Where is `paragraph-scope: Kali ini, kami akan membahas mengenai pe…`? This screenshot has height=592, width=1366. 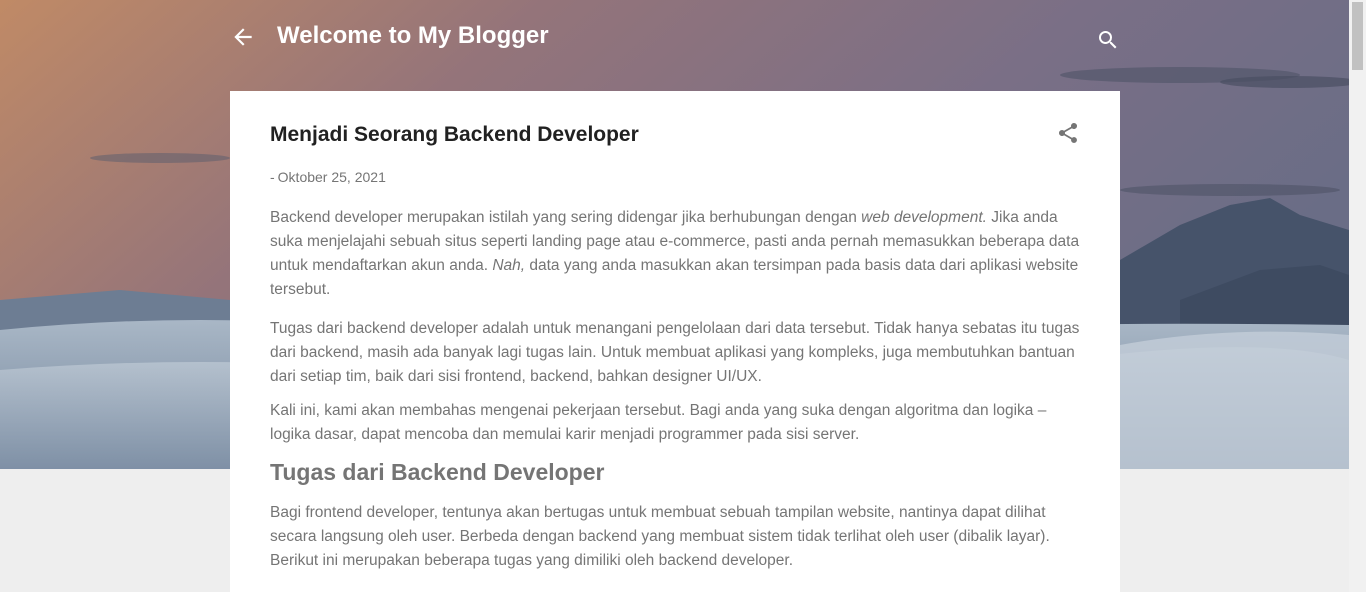
paragraph-scope: Kali ini, kami akan membahas mengenai pe… is located at coordinates (658, 422).